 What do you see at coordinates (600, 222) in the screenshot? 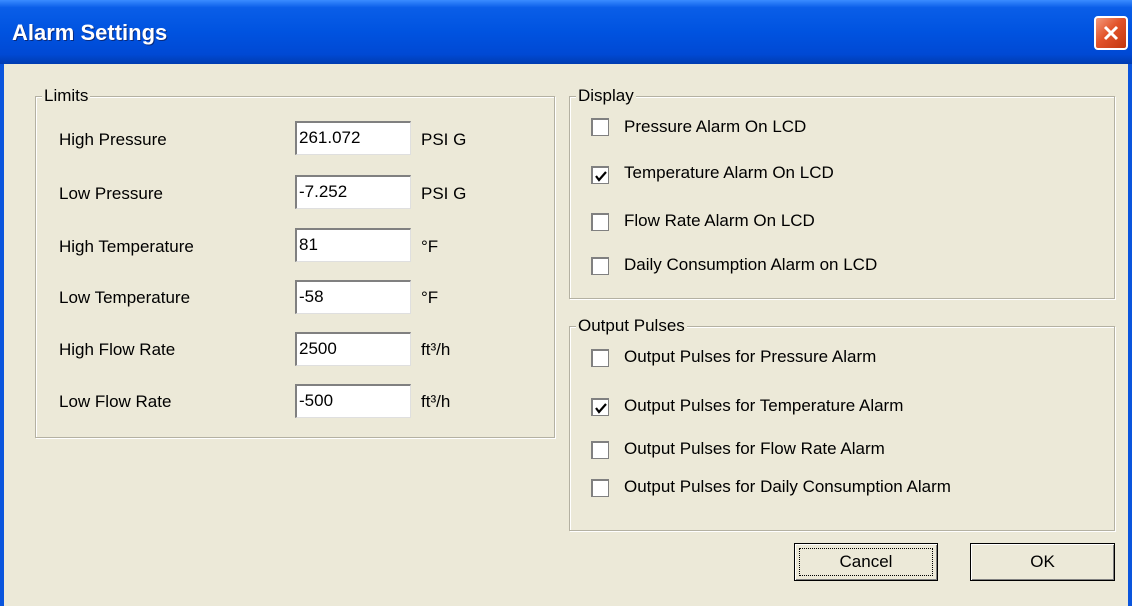
I see `flow-rate-alarm-lcd-checkbox` at bounding box center [600, 222].